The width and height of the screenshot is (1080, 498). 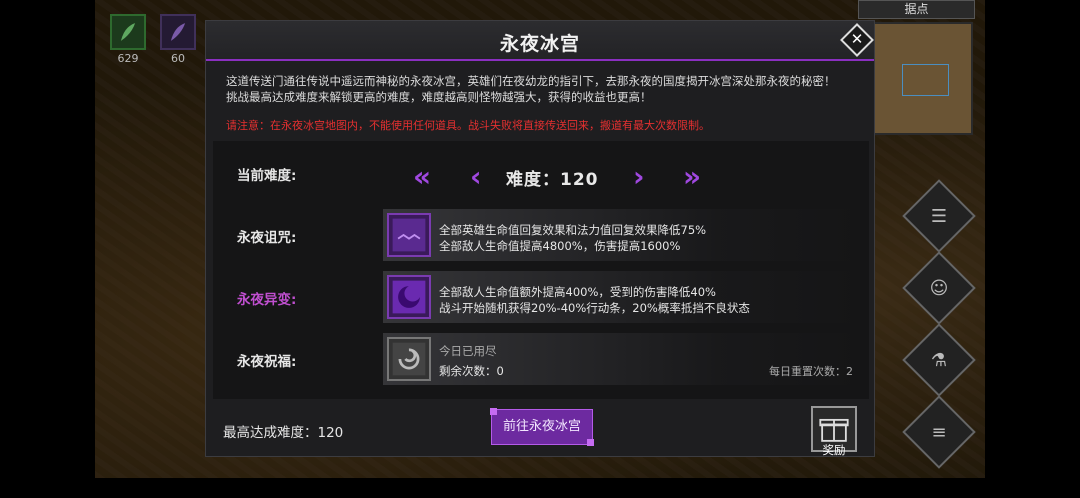 What do you see at coordinates (439, 97) in the screenshot?
I see `intro-line-2: 挑战最高达成难度来解锁更高的难度，难度越高则怪物越强大，获得的收益也更高！` at bounding box center [439, 97].